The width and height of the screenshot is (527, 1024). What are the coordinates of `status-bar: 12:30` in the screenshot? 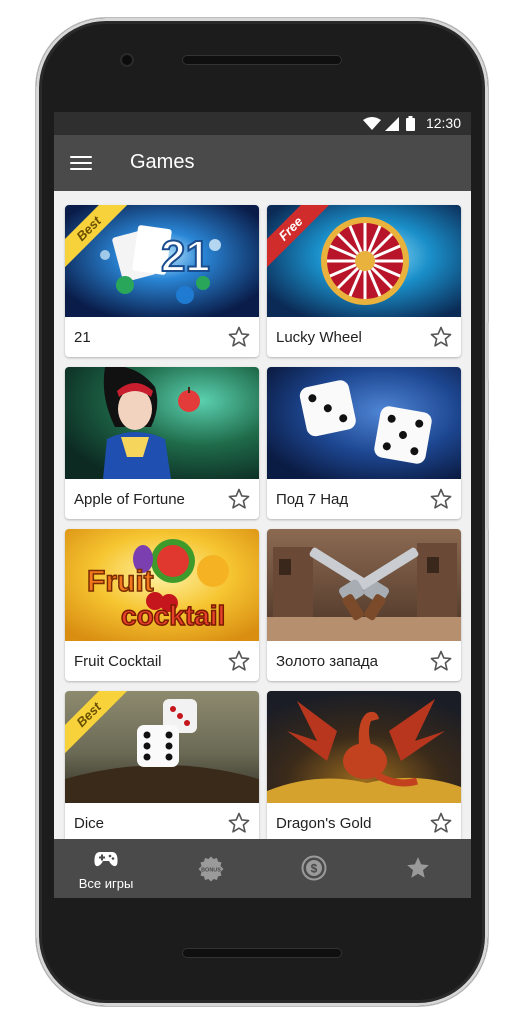 It's located at (262, 123).